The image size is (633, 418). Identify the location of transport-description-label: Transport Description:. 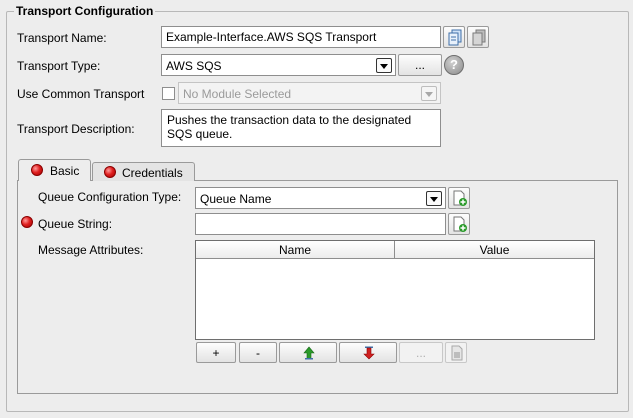
(76, 129).